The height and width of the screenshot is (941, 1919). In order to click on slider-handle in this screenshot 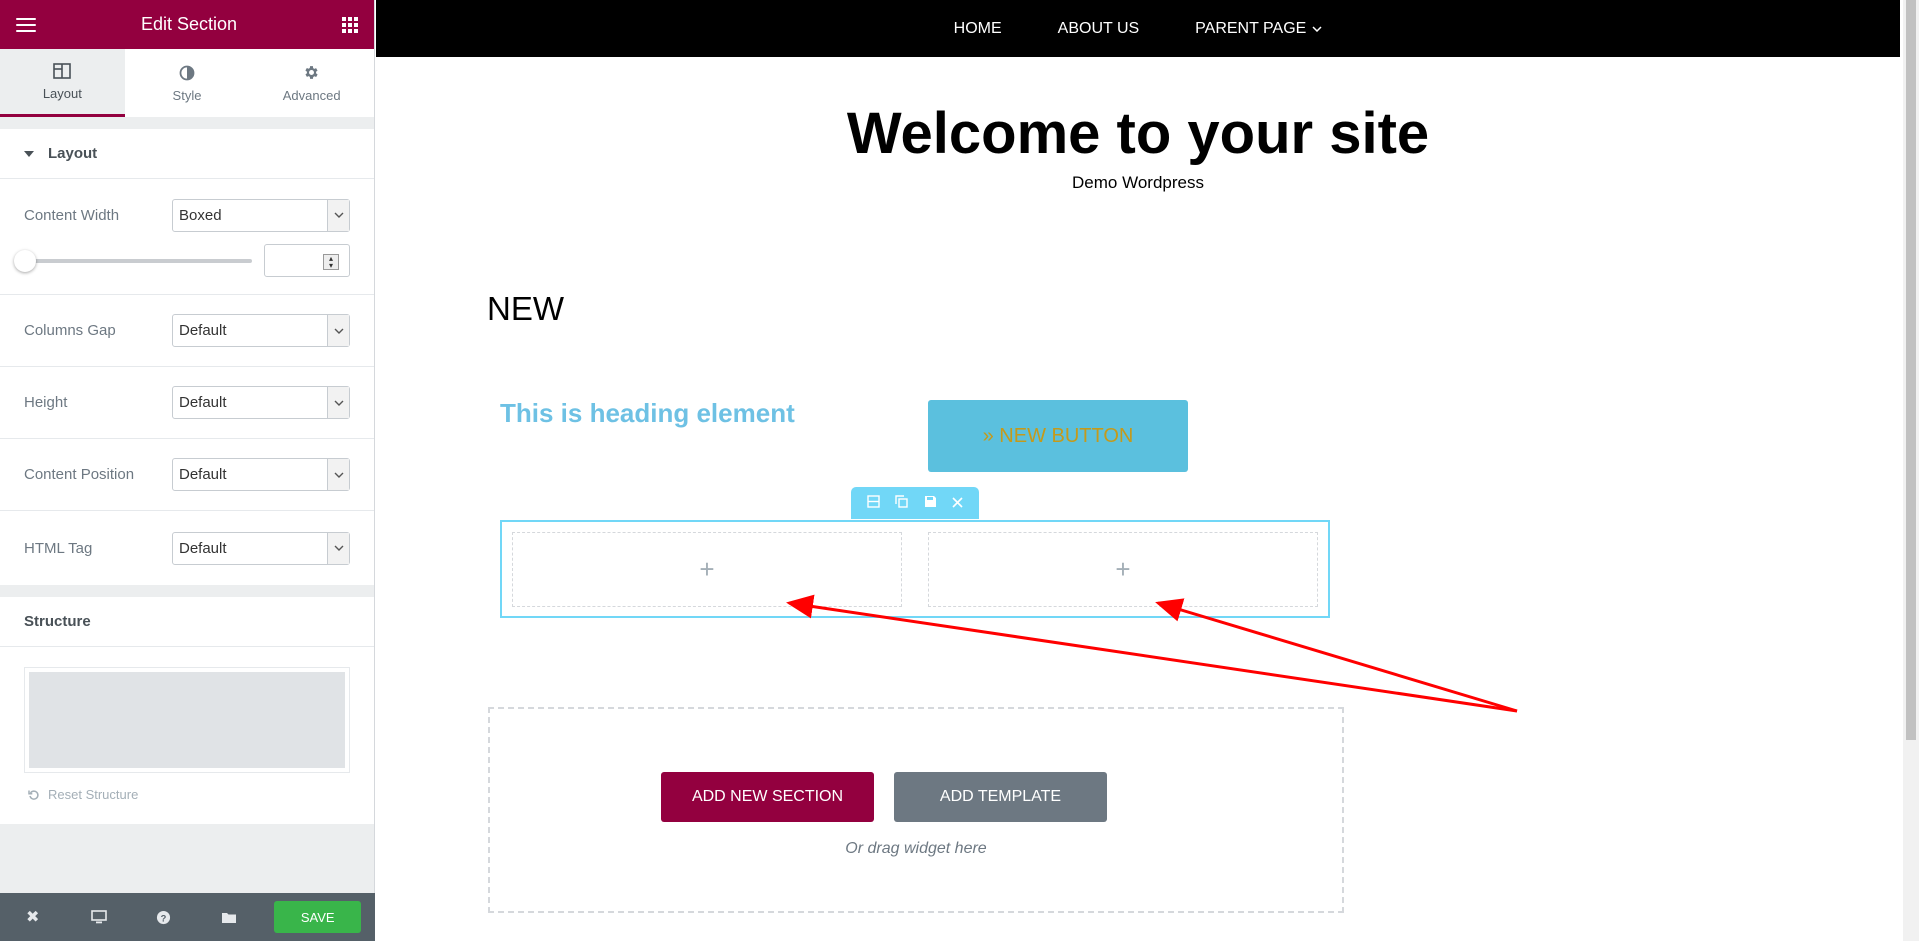, I will do `click(25, 260)`.